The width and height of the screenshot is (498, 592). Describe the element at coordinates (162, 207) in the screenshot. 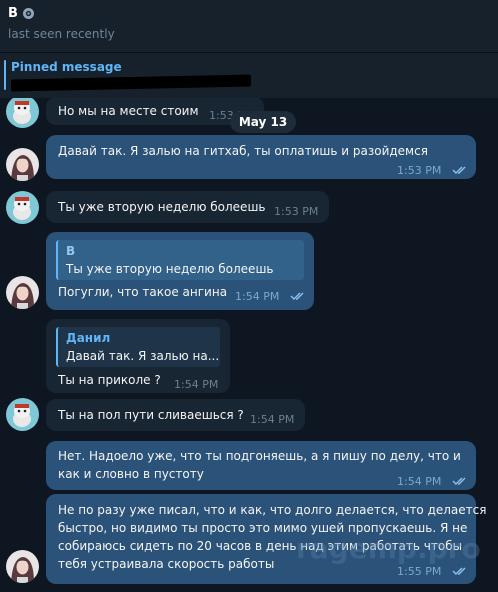

I see `message-text: Ты уже вторую неделю болеешь` at that location.